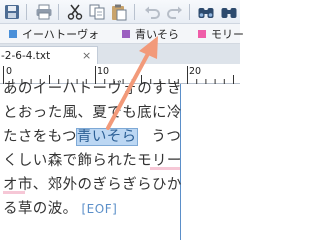 Image resolution: width=320 pixels, height=240 pixels. I want to click on editor-line: る草の波。 [EOF], so click(60, 209).